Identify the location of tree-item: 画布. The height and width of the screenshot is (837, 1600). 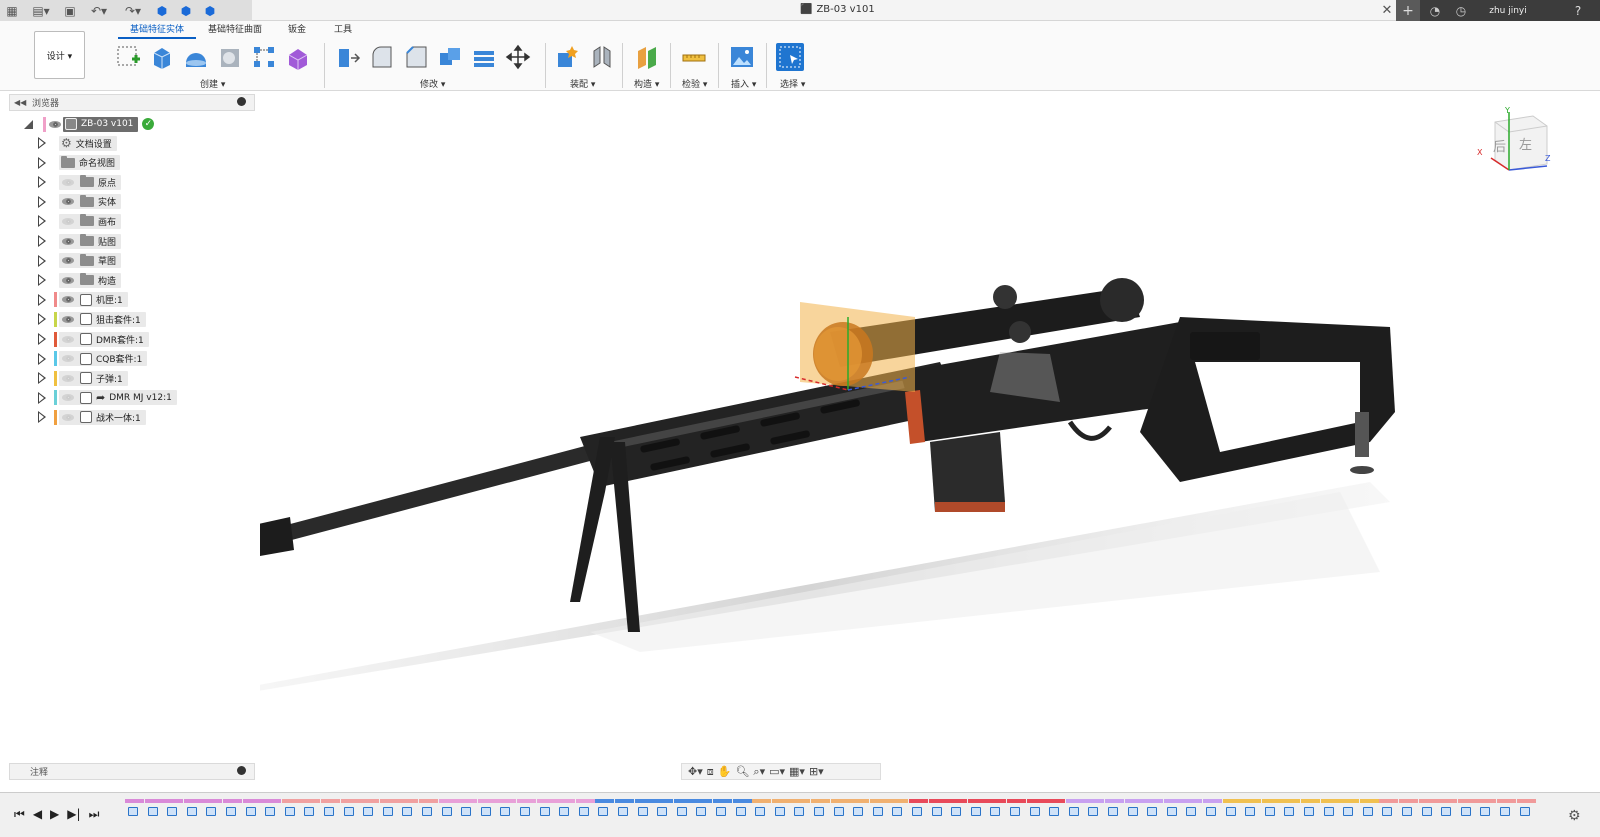
(80, 221).